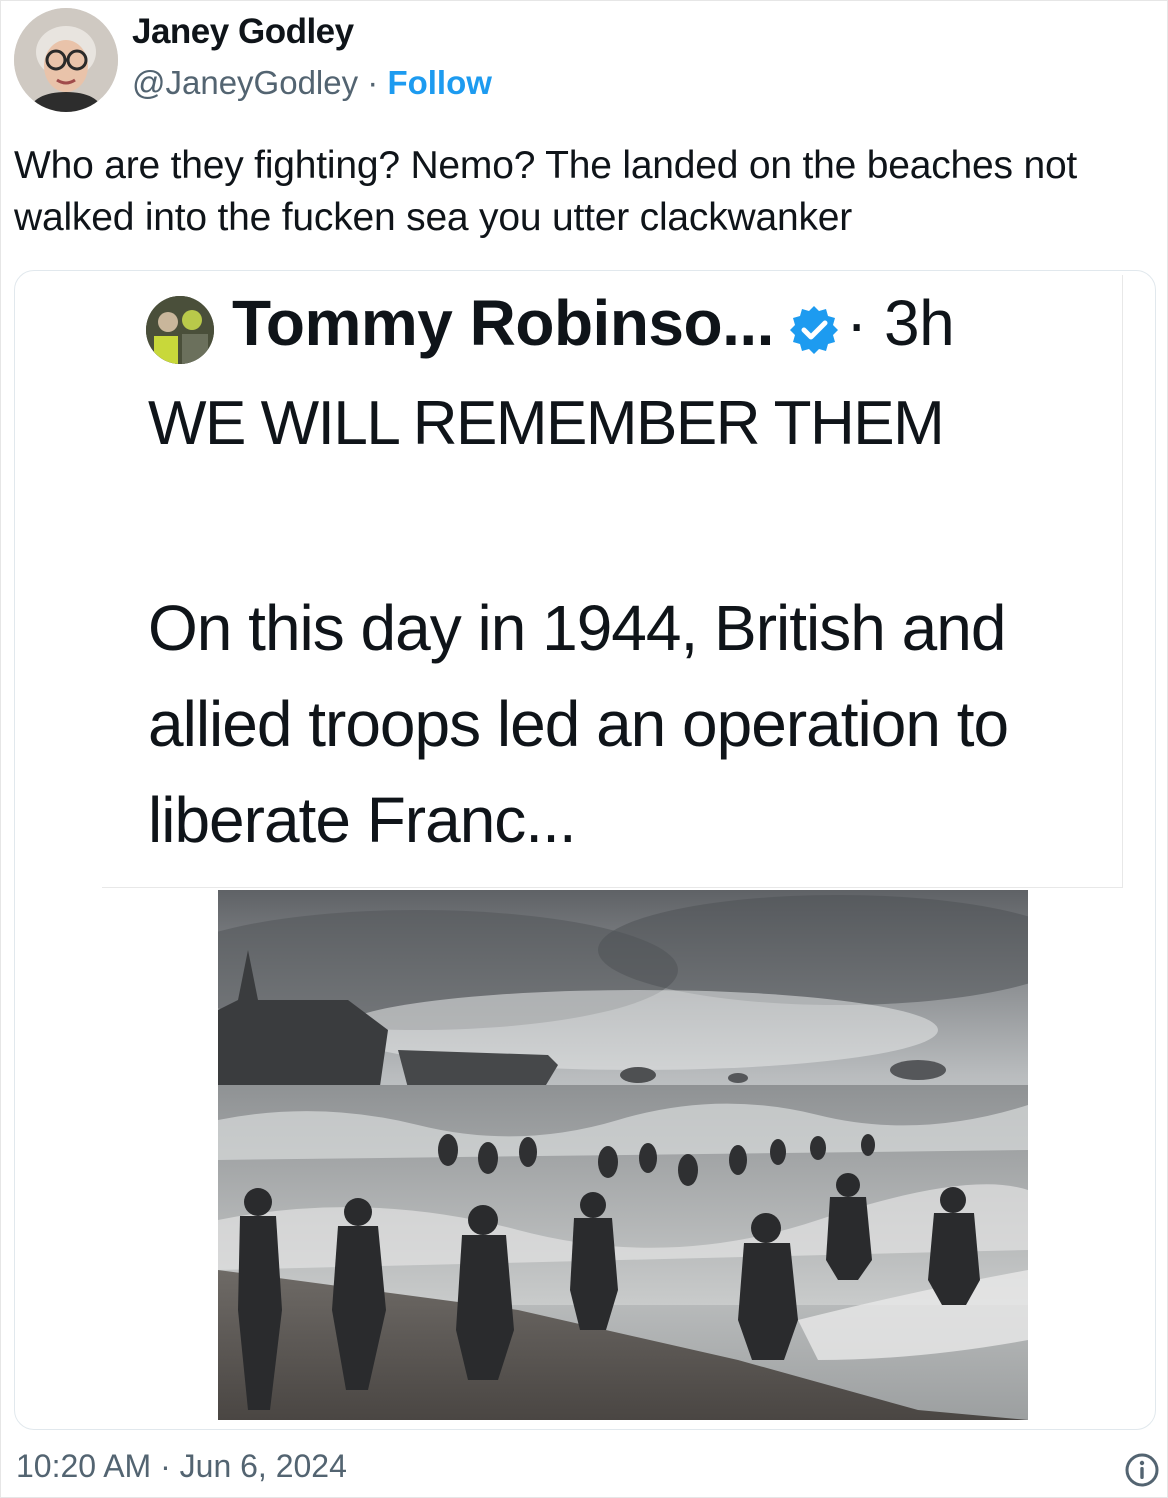  I want to click on quoted-time: · 3h, so click(900, 323).